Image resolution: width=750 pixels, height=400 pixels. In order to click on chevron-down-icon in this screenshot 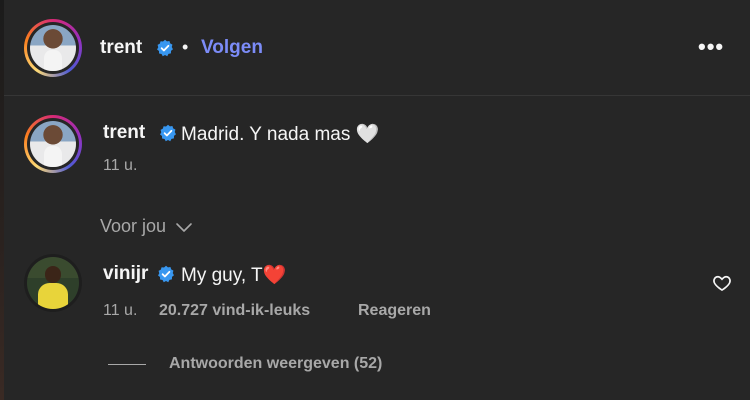, I will do `click(184, 228)`.